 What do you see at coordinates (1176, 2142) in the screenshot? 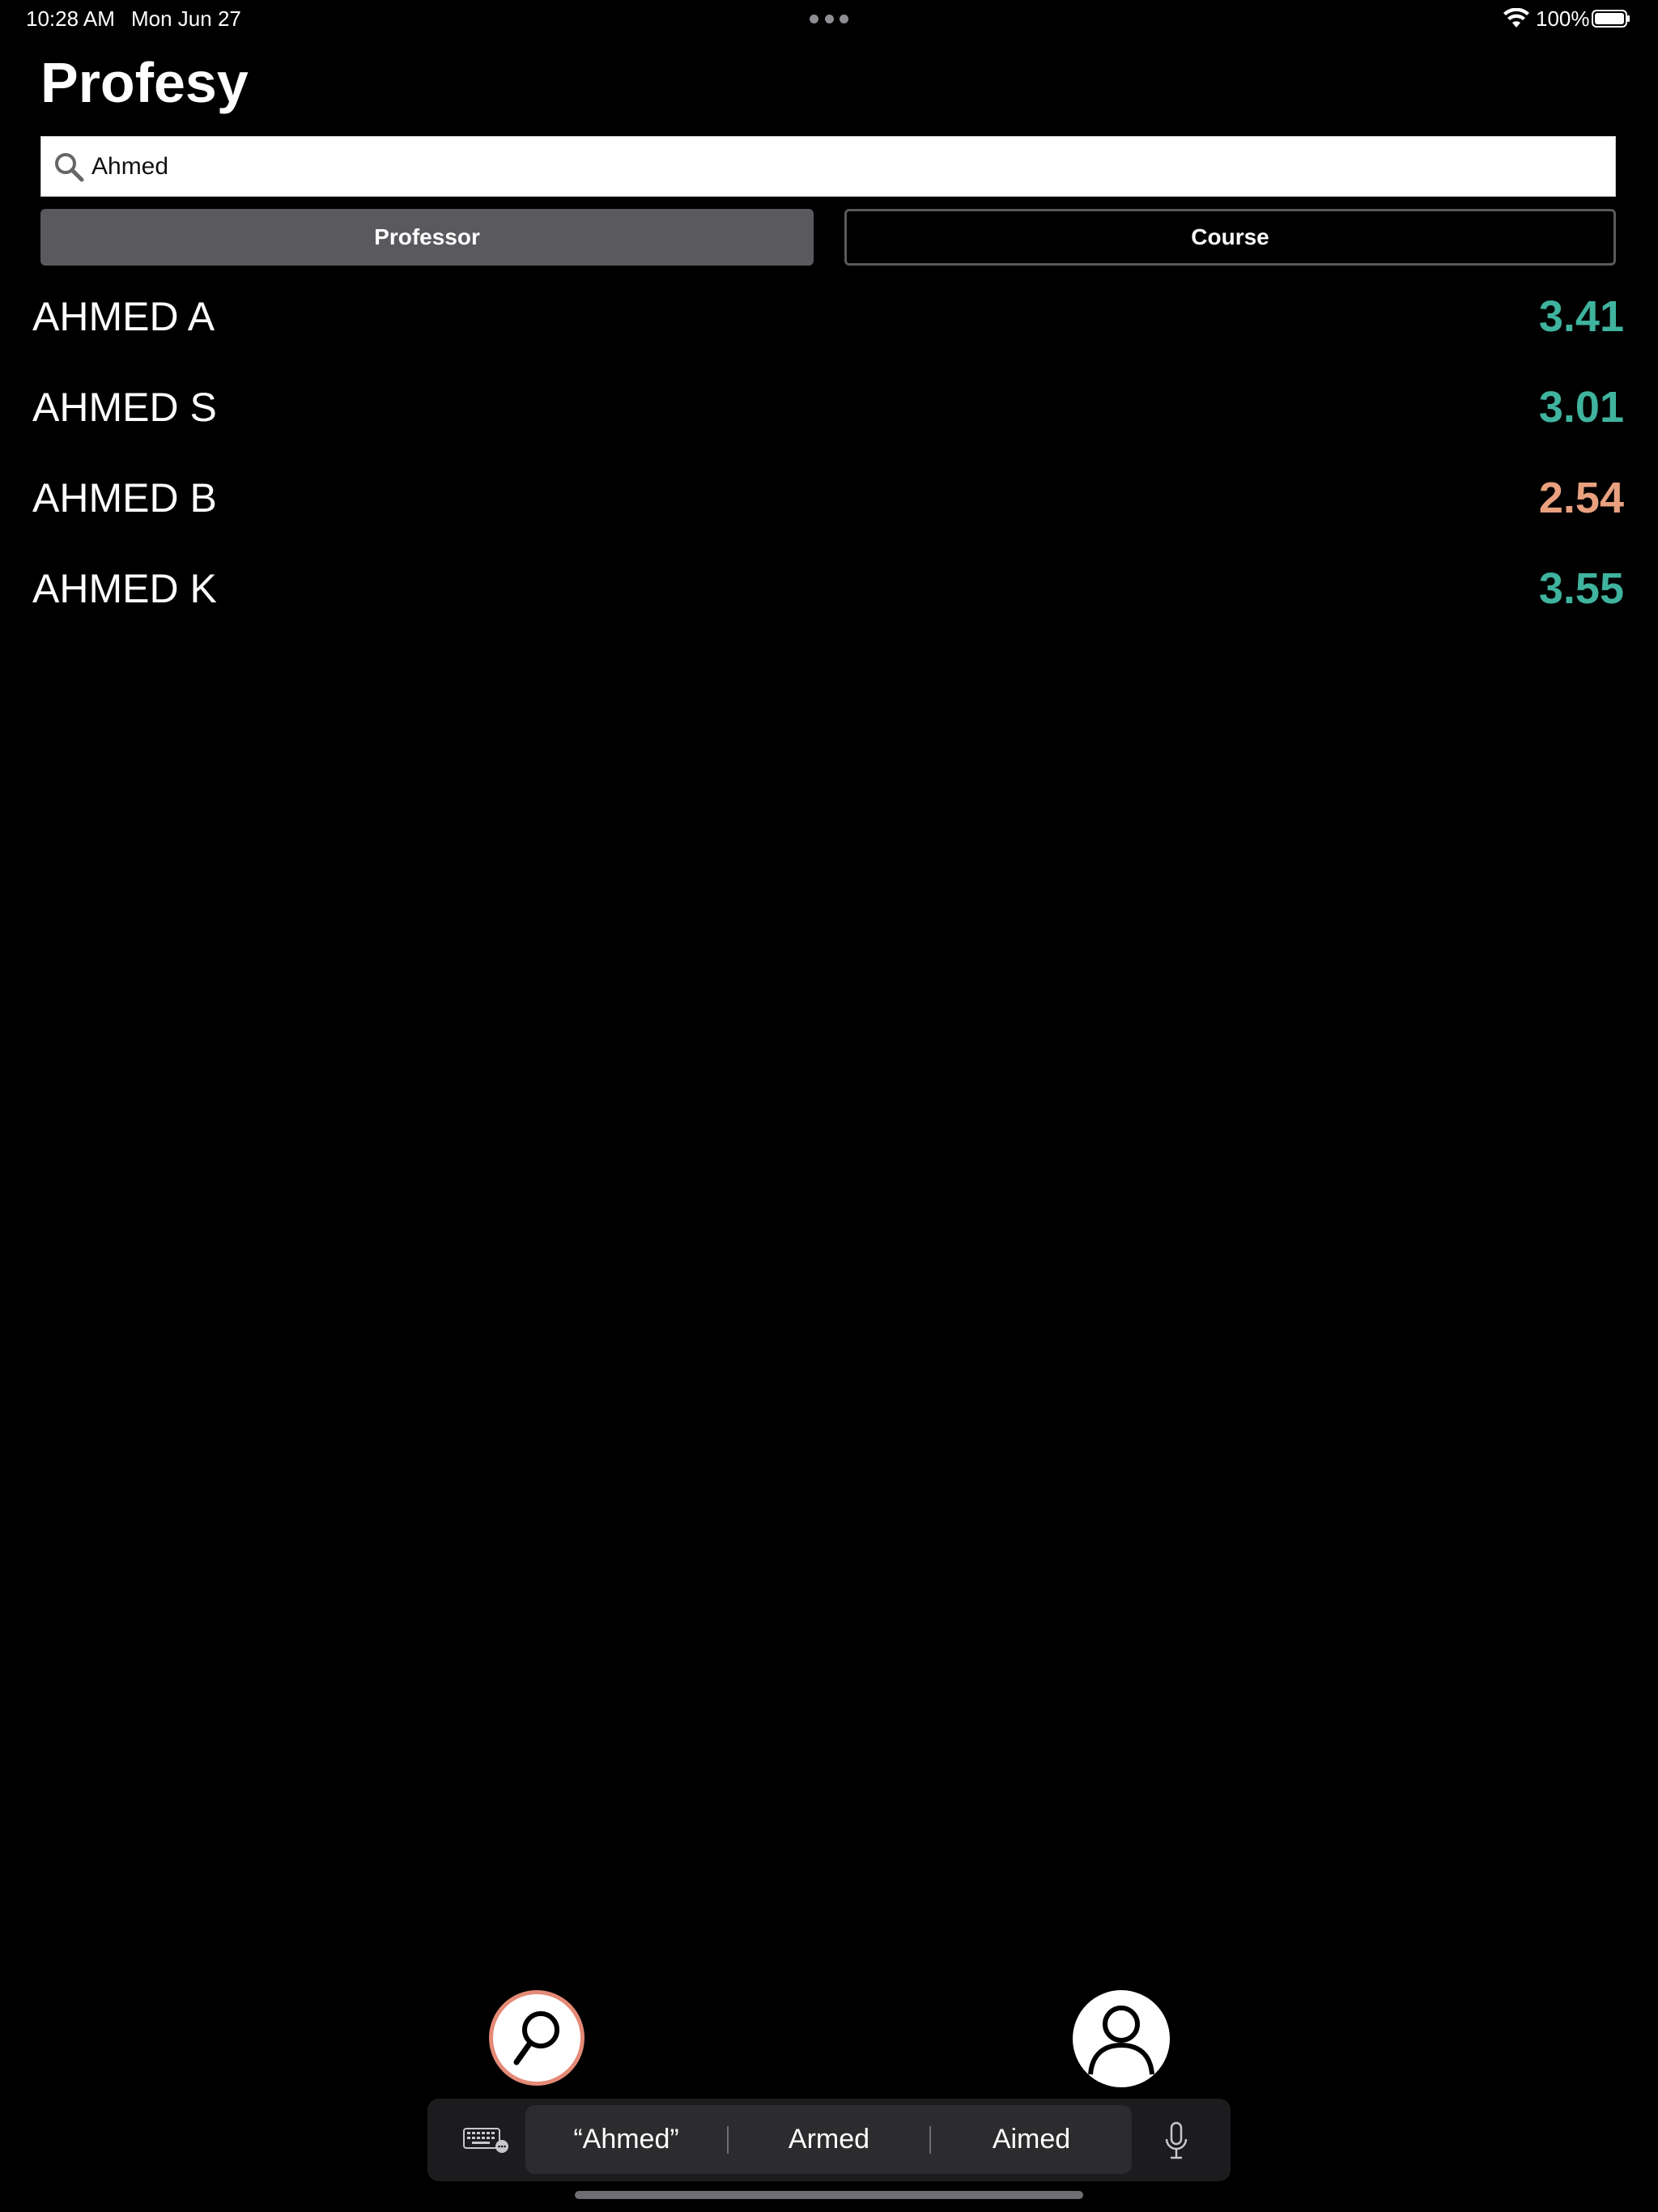
I see `microphone-icon` at bounding box center [1176, 2142].